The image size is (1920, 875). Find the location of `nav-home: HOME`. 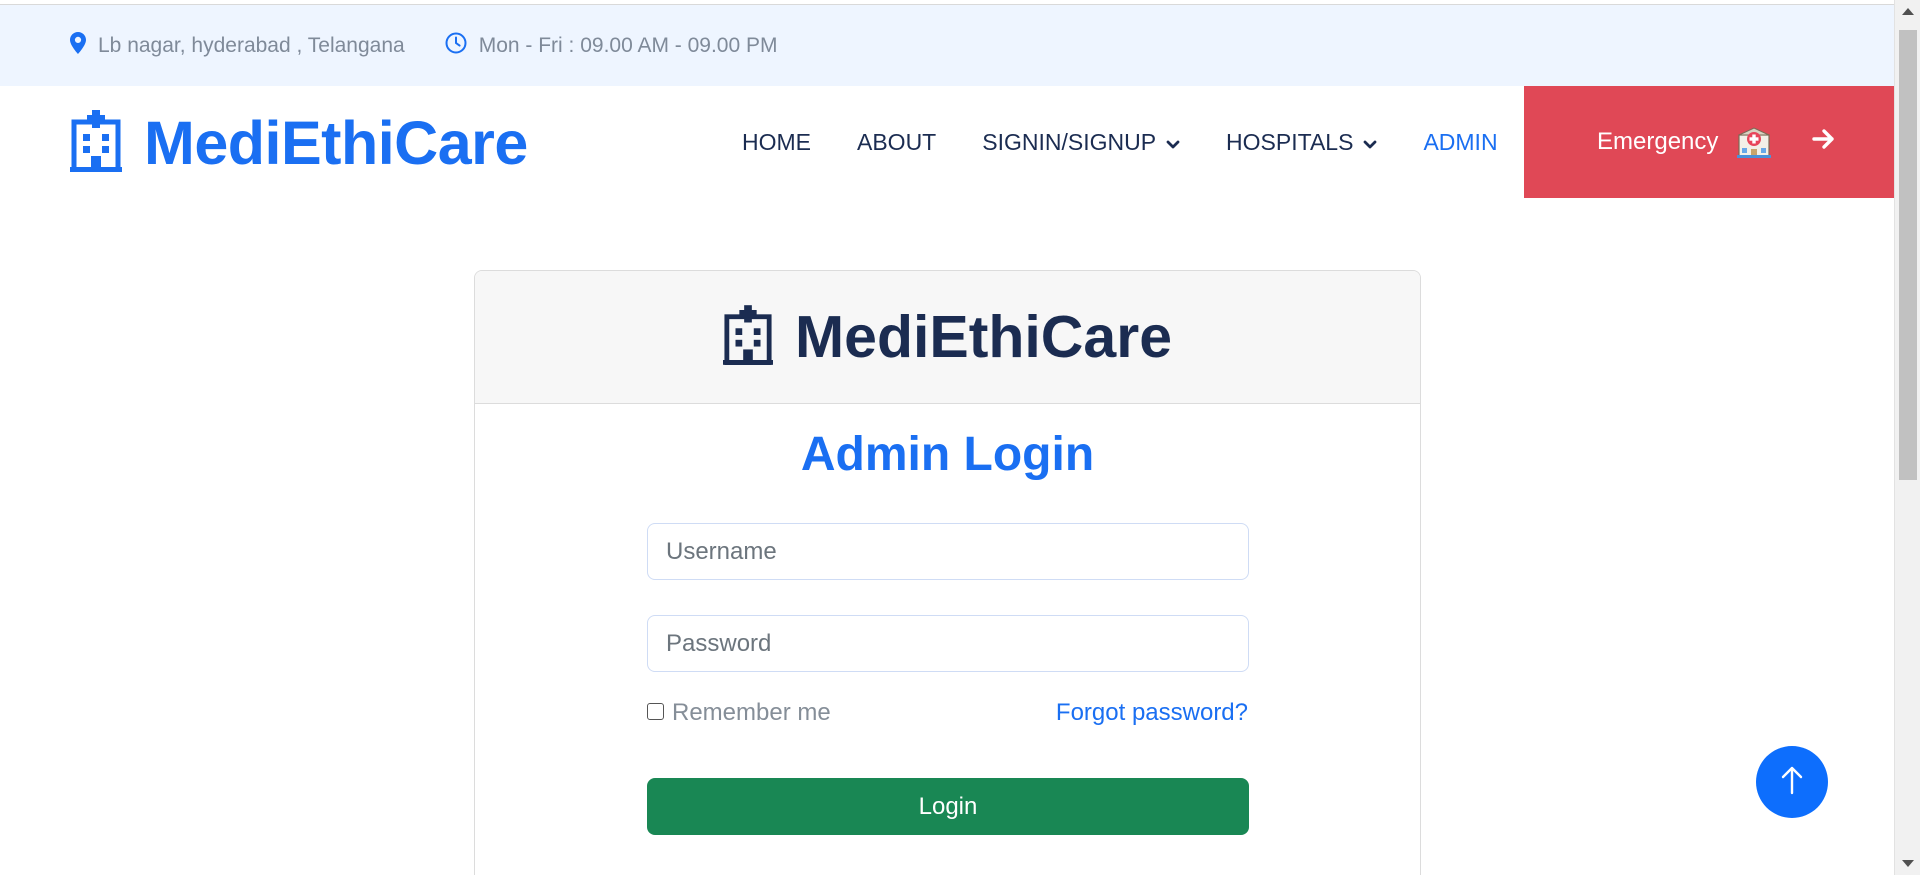

nav-home: HOME is located at coordinates (776, 142).